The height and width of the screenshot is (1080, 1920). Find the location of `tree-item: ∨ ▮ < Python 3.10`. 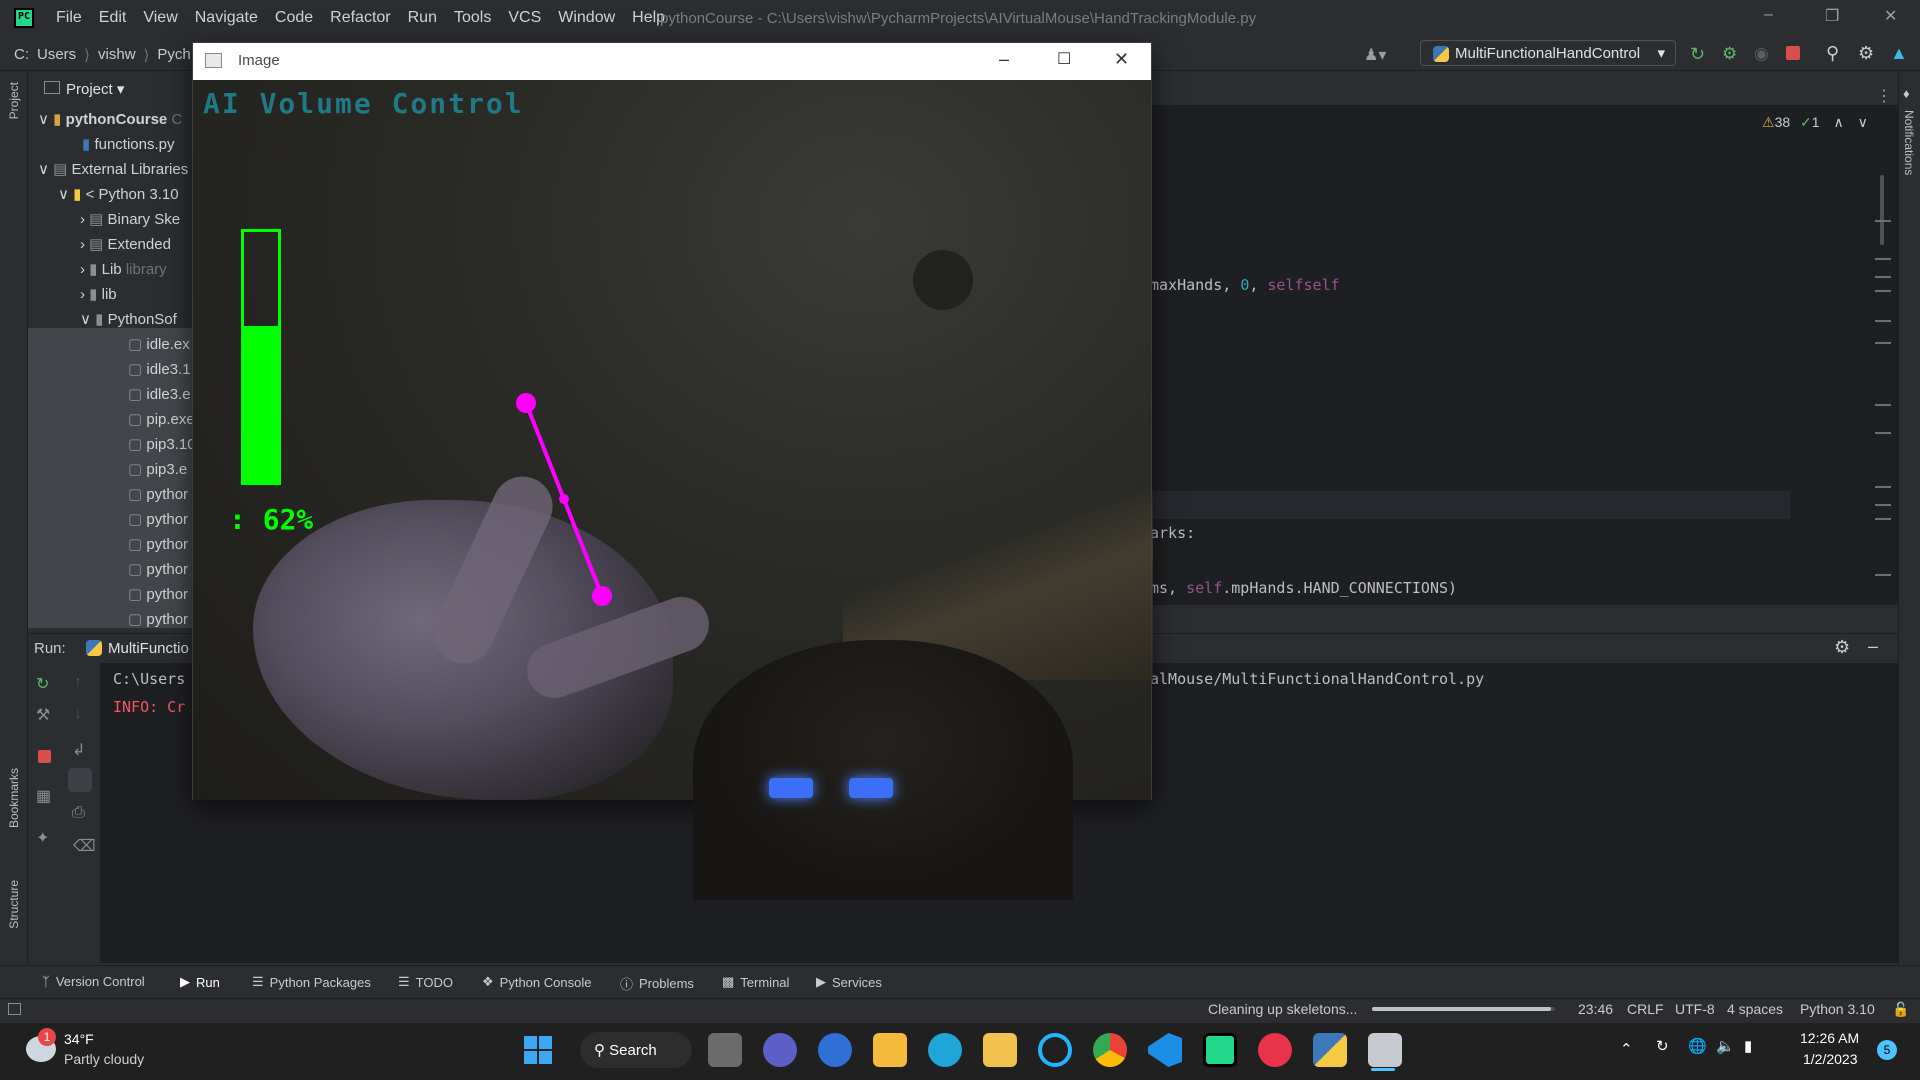

tree-item: ∨ ▮ < Python 3.10 is located at coordinates (117, 197).